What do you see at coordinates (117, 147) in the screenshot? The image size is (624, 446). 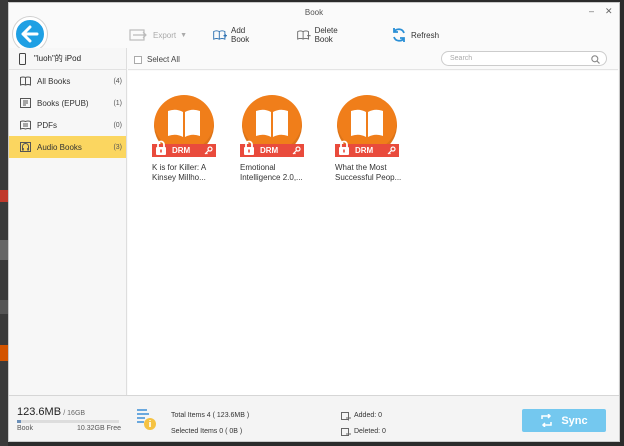 I see `sidebar-item-count: (3)` at bounding box center [117, 147].